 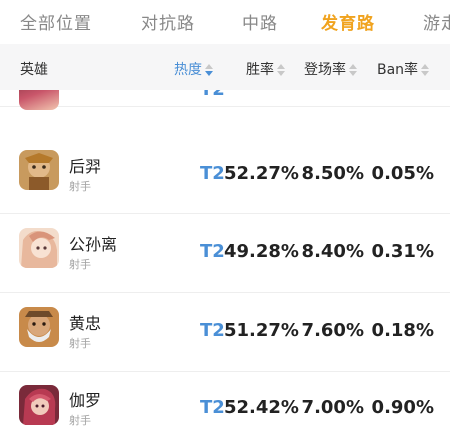 What do you see at coordinates (260, 21) in the screenshot?
I see `tab-mid-lane: 中路` at bounding box center [260, 21].